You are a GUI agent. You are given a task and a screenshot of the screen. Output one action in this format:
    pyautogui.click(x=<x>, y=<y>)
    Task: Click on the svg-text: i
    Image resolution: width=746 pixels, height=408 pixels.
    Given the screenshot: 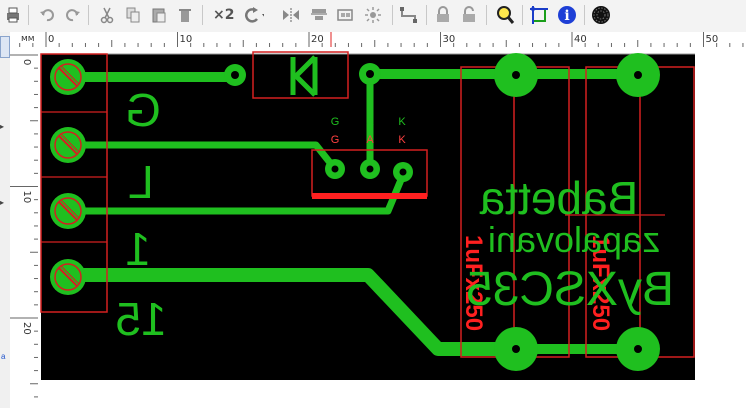 What is the action you would take?
    pyautogui.click(x=566, y=16)
    